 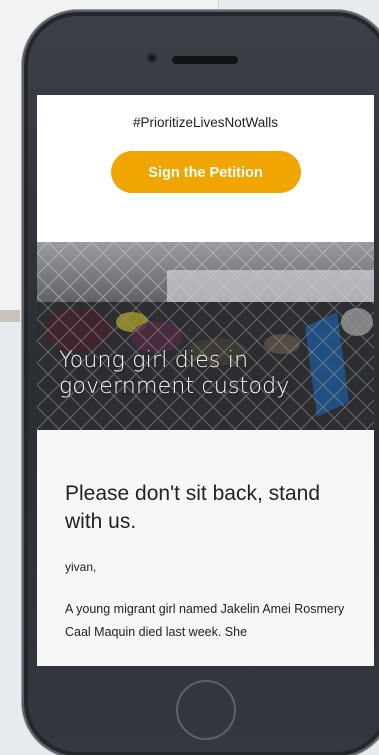 What do you see at coordinates (205, 122) in the screenshot?
I see `hashtag-text: #PrioritizeLivesNotWalls` at bounding box center [205, 122].